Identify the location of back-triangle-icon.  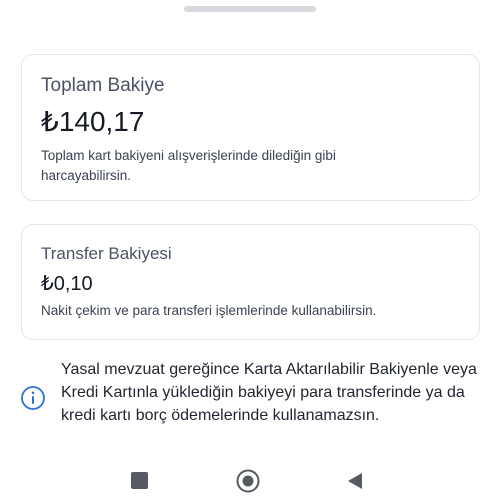
(355, 481).